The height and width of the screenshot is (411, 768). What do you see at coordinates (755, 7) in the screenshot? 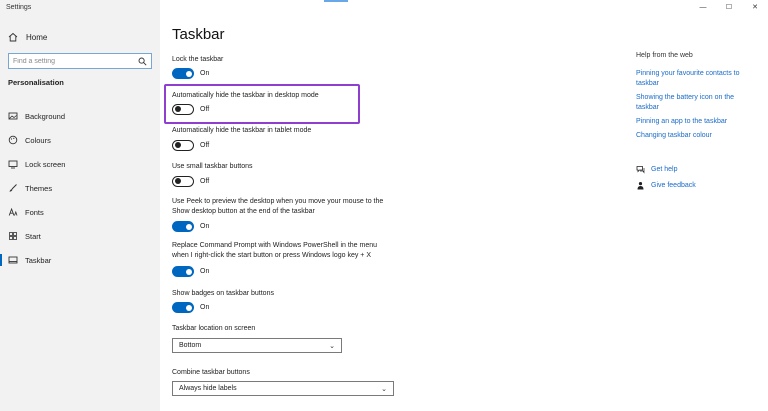
I see `close-button: ✕` at bounding box center [755, 7].